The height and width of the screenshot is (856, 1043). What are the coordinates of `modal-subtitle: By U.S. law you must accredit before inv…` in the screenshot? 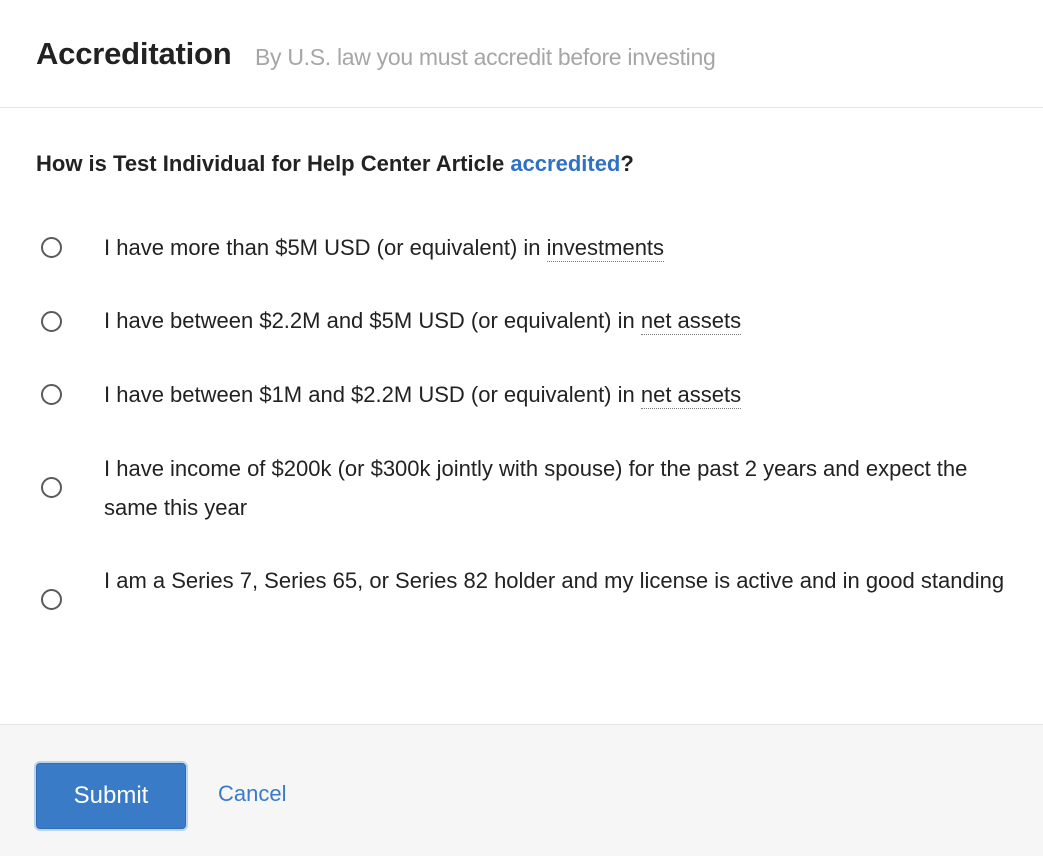 It's located at (485, 57).